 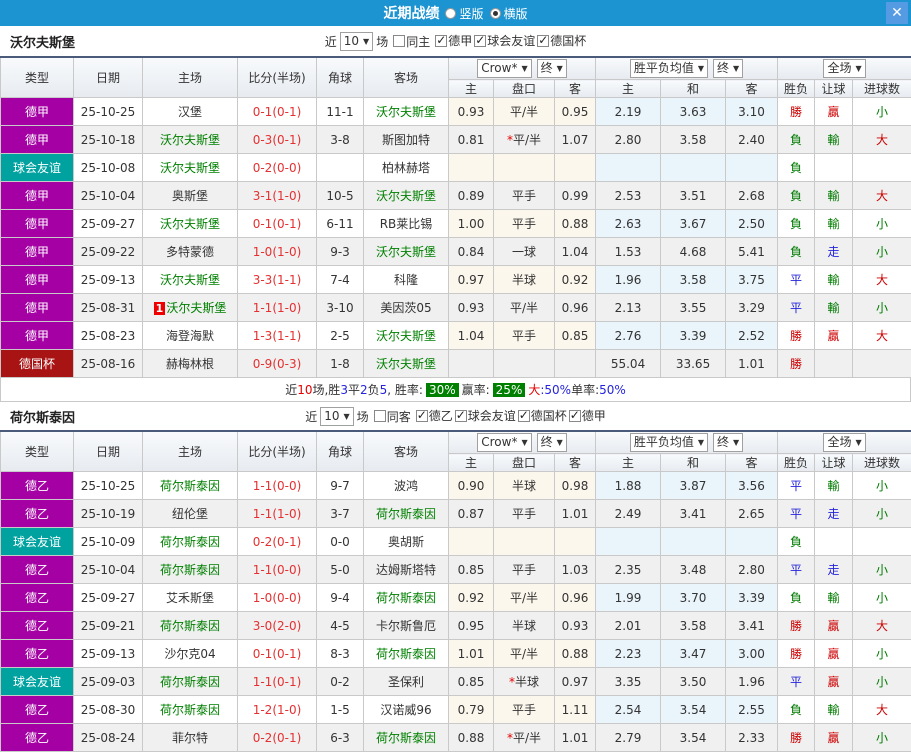 I want to click on away-team: 汉诺威96, so click(x=406, y=710).